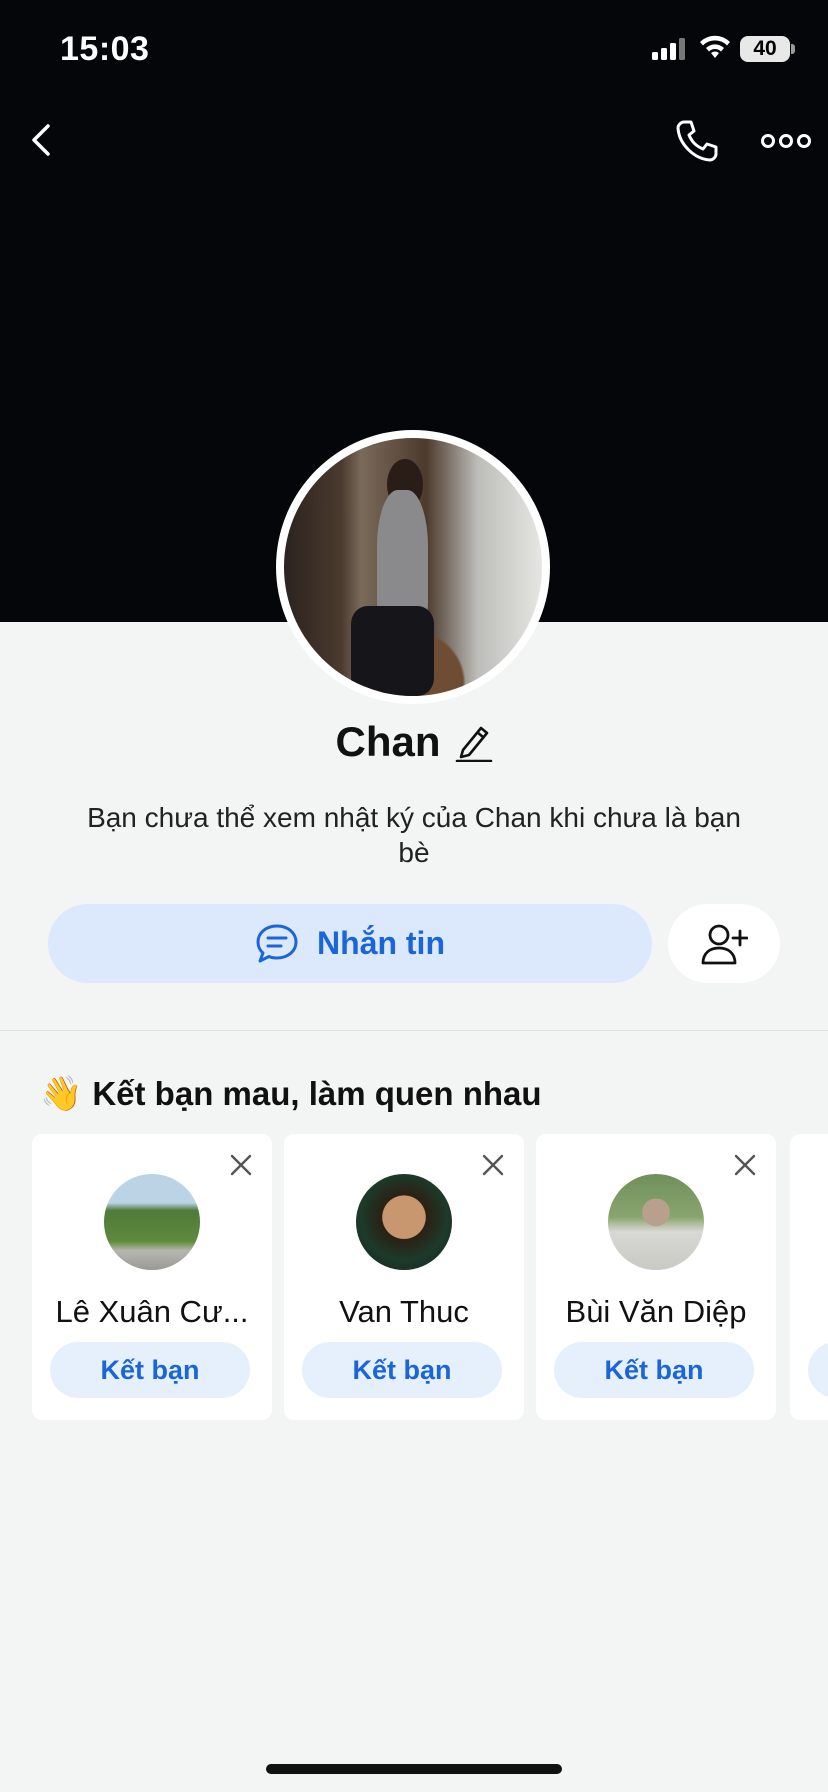  I want to click on wifi-icon, so click(715, 46).